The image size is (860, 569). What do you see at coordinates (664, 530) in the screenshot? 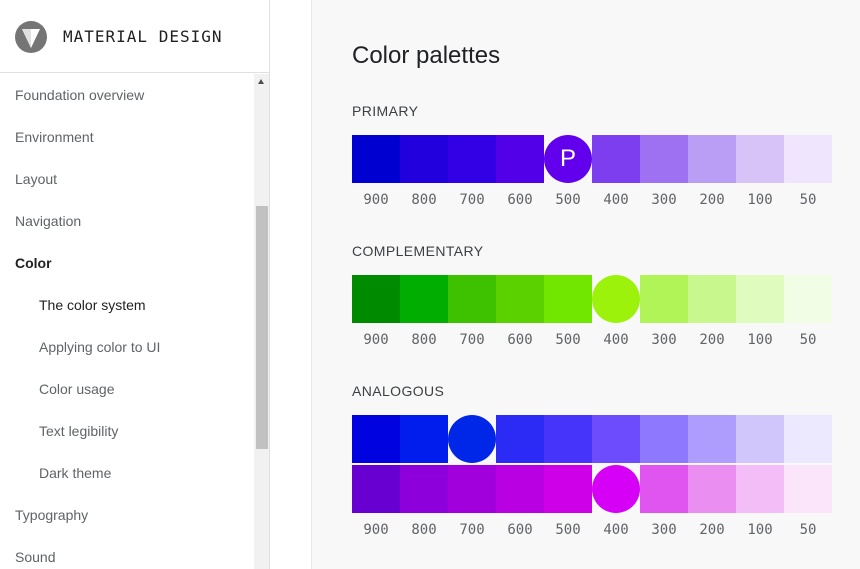
I see `shade-label-analogous-300: 300` at bounding box center [664, 530].